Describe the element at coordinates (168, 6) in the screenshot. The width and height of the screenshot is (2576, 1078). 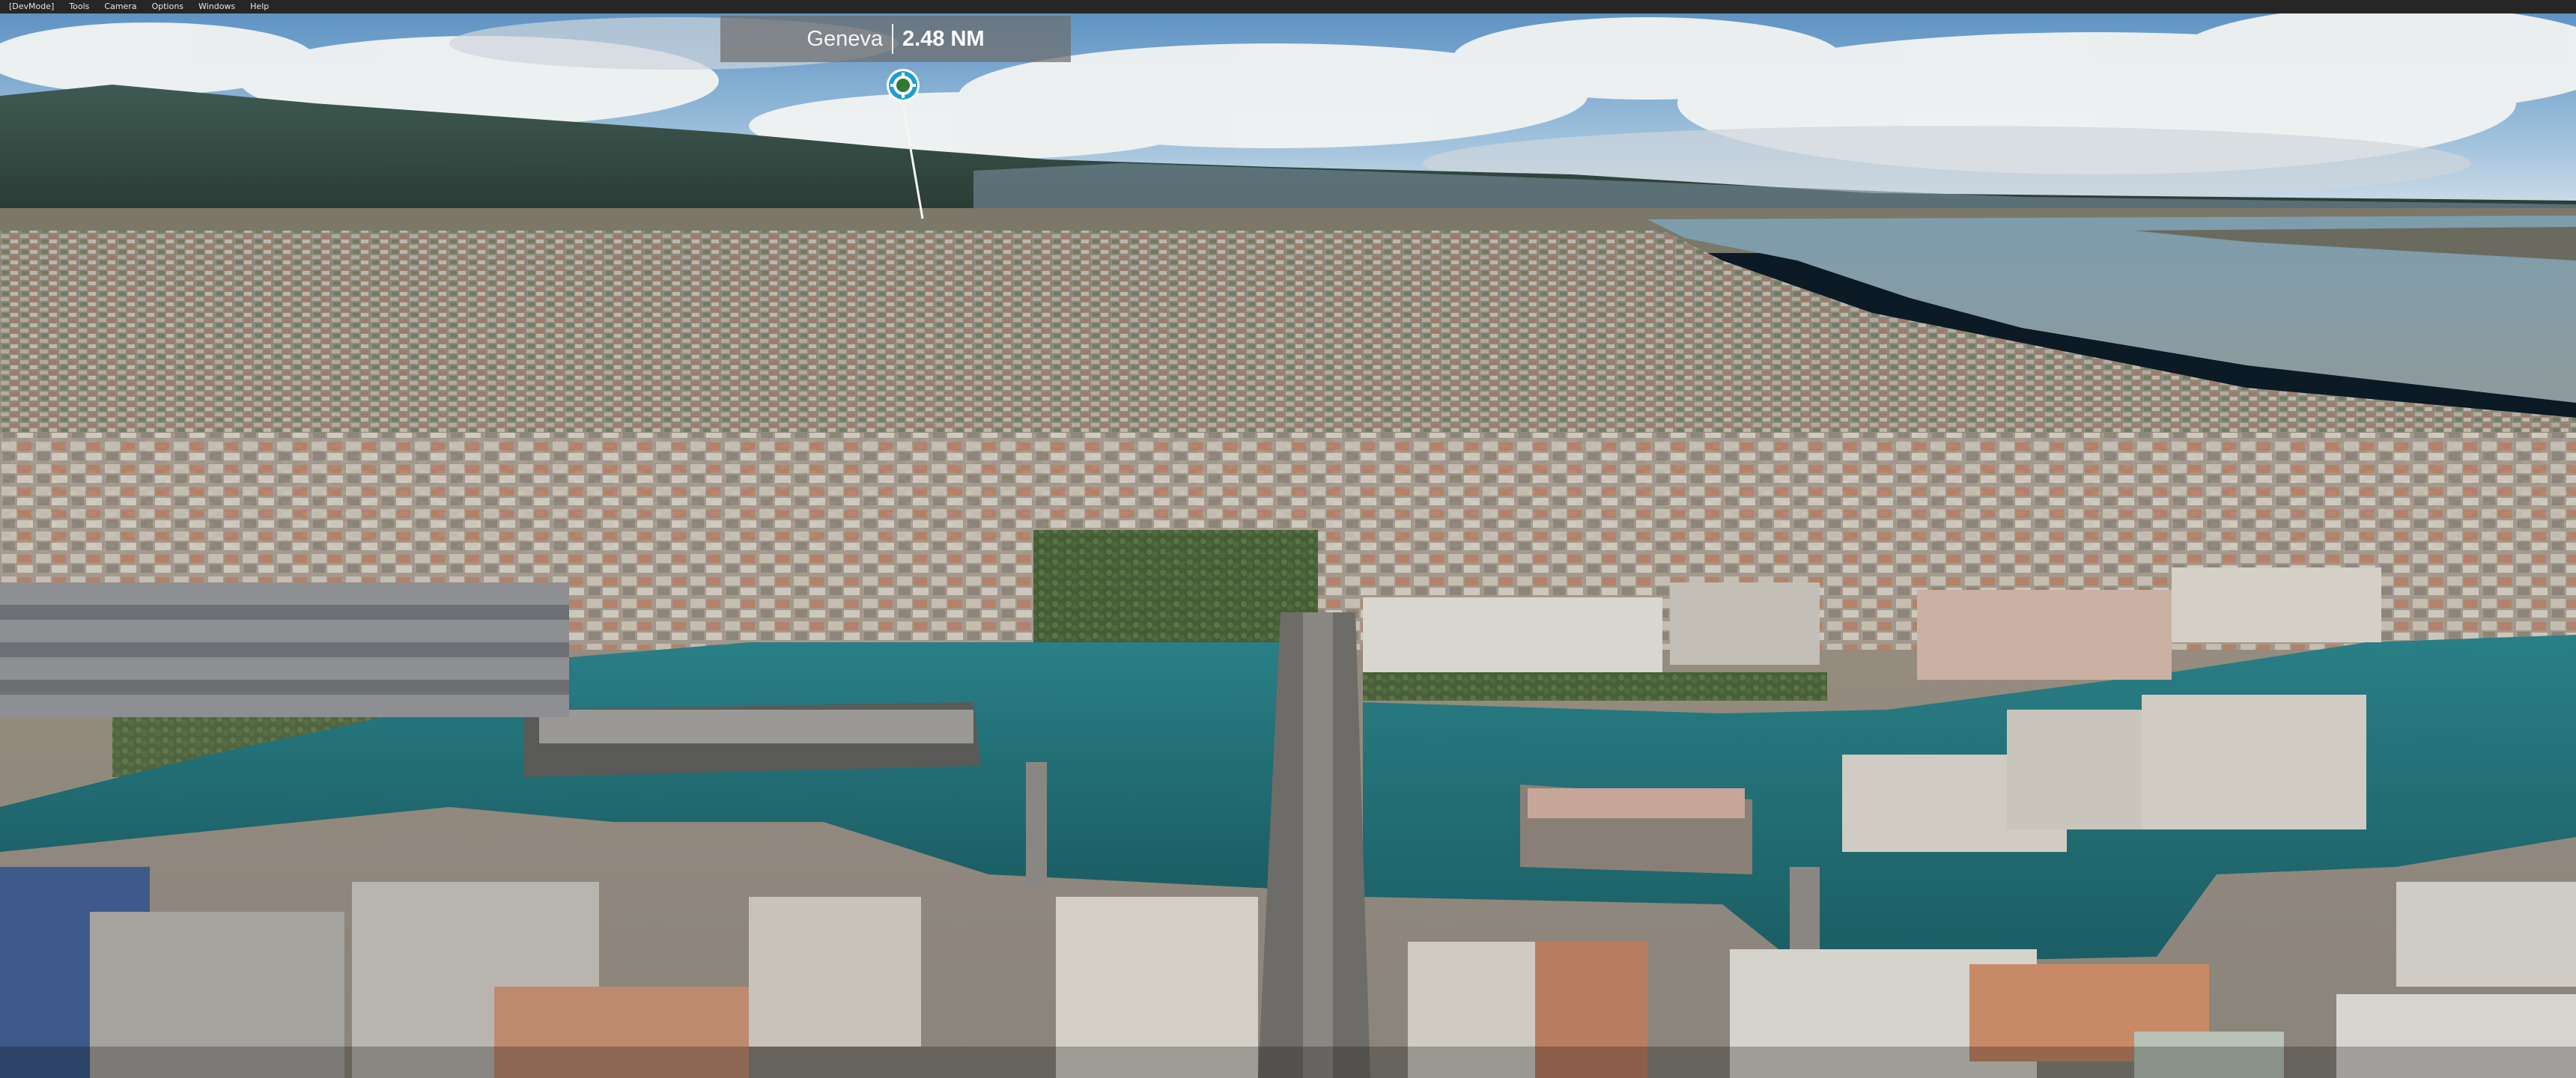
I see `menu-options: Options` at that location.